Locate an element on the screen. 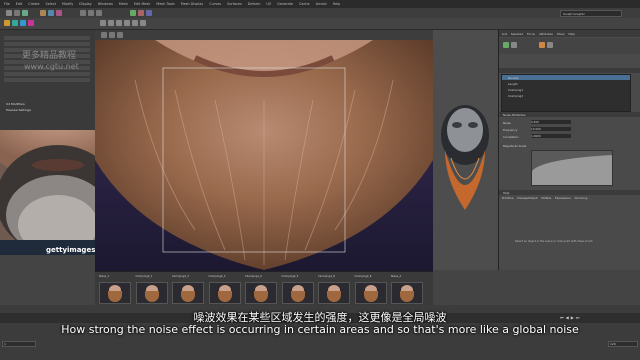 The width and height of the screenshot is (640, 360). tab-help: Help is located at coordinates (571, 34).